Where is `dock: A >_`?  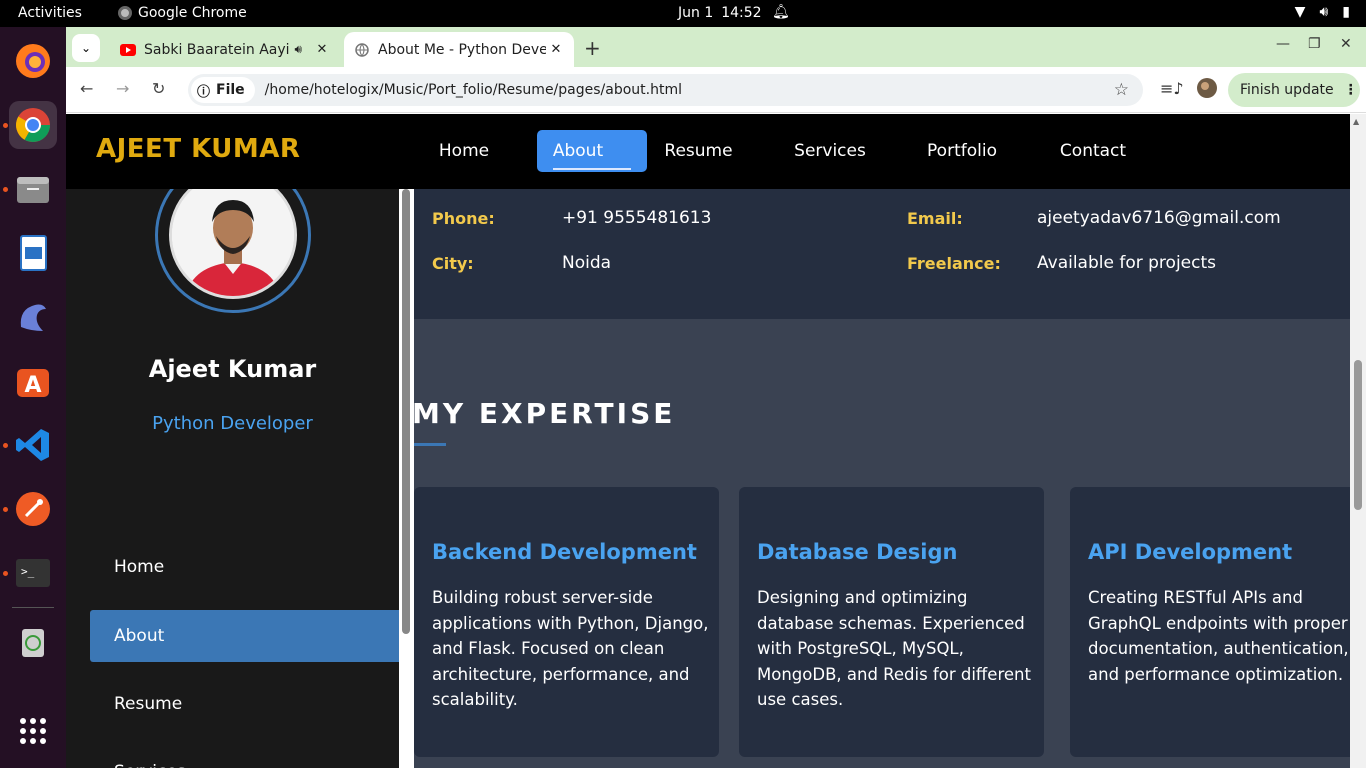
dock: A >_ is located at coordinates (33, 397).